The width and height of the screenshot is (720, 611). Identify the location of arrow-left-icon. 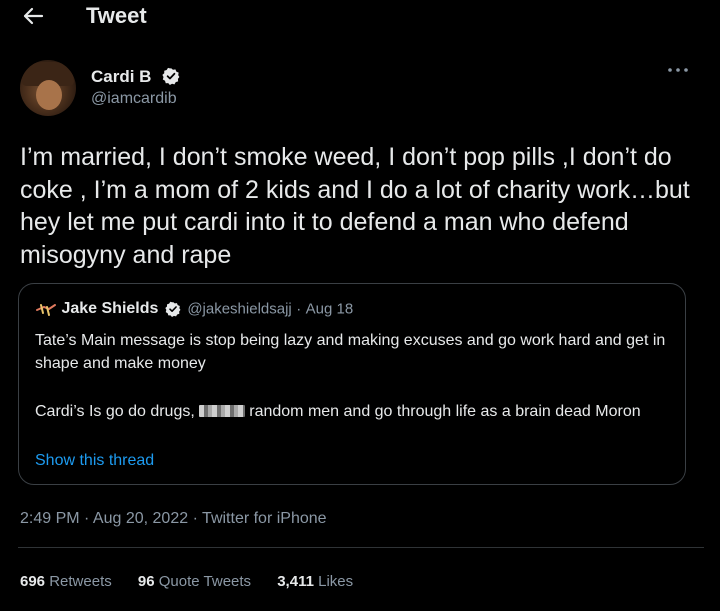
(33, 16).